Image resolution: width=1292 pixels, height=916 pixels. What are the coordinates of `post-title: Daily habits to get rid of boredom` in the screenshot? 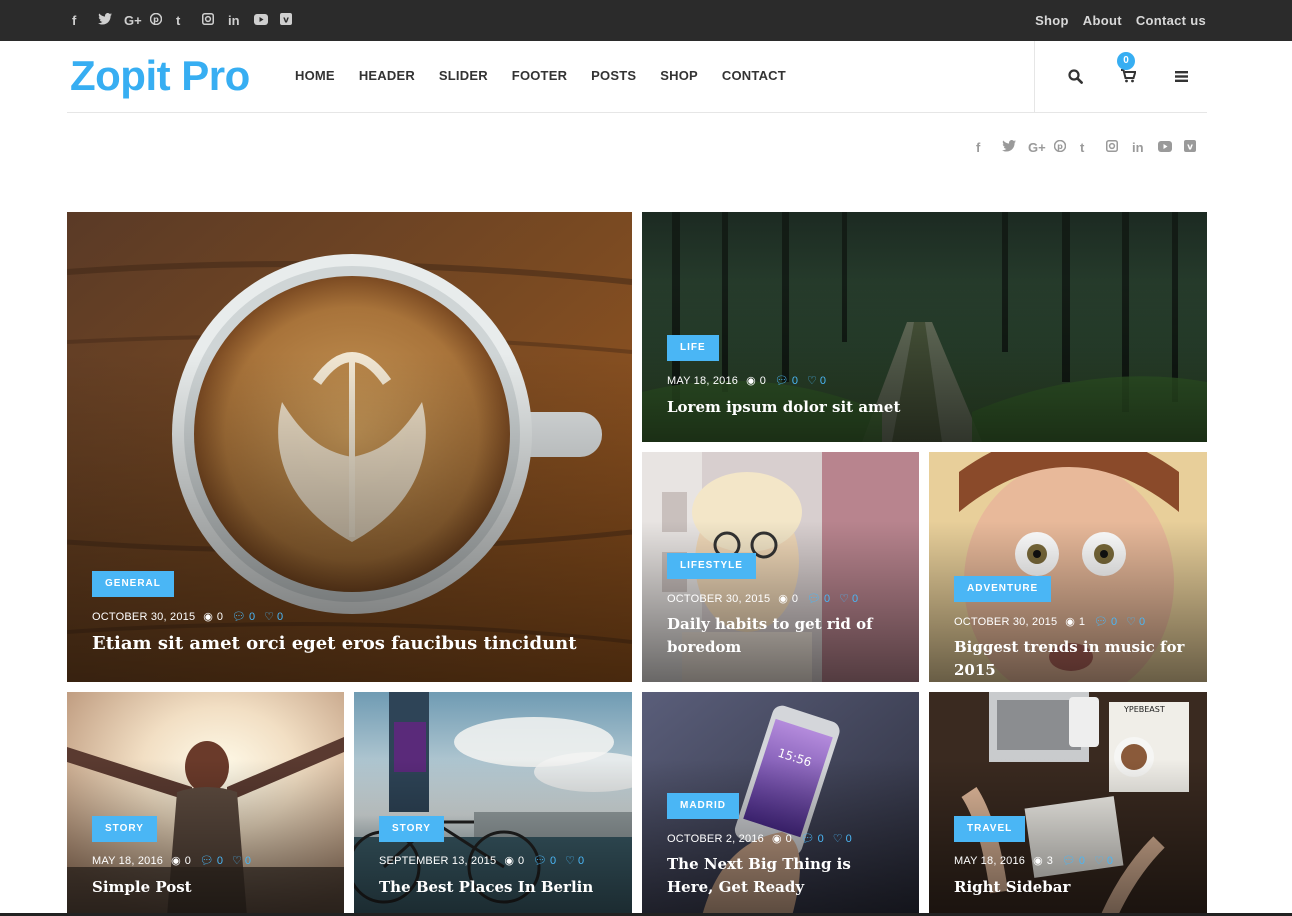 It's located at (782, 636).